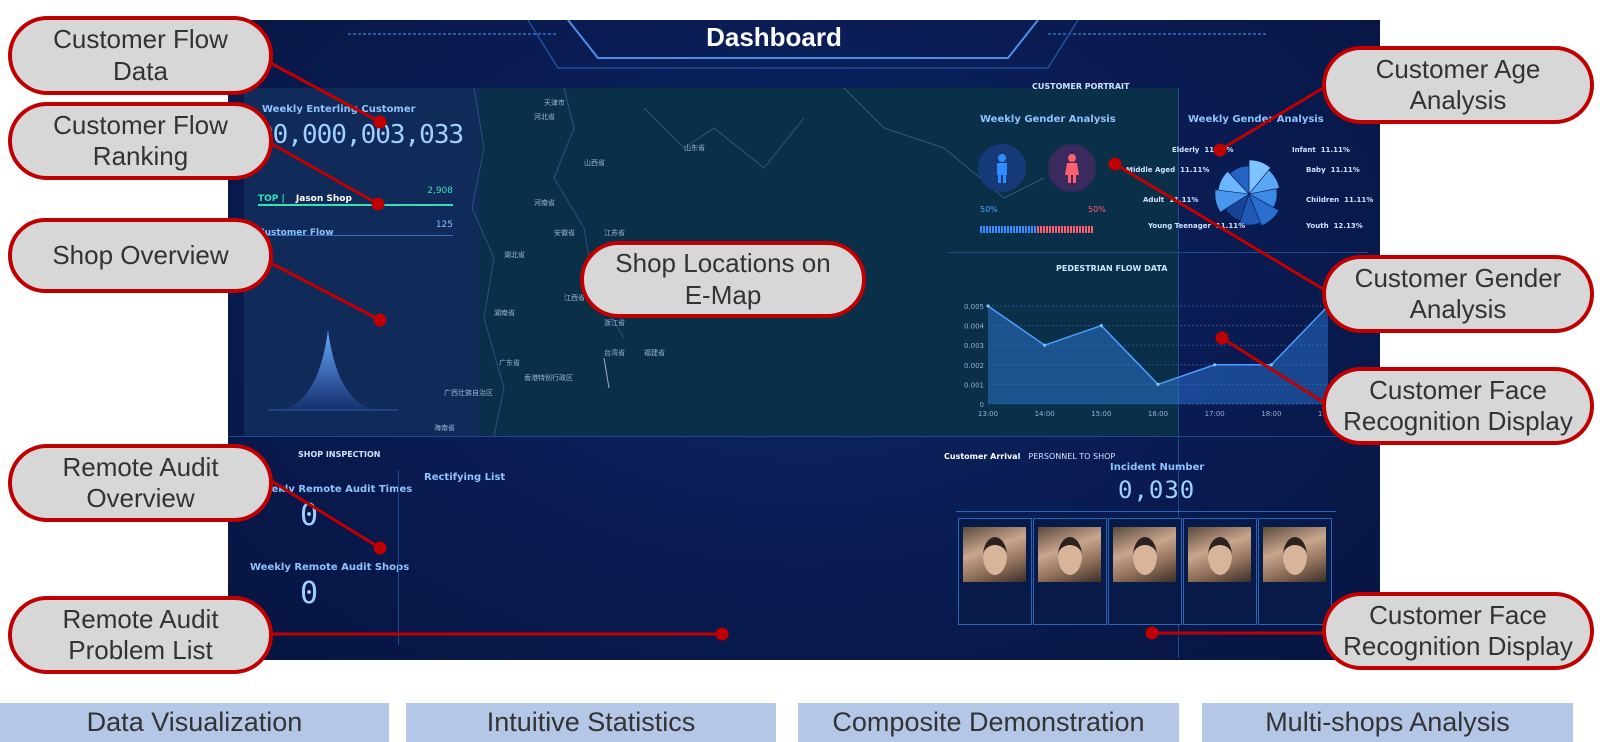  I want to click on customer-arrival-label: Customer Arrival, so click(982, 456).